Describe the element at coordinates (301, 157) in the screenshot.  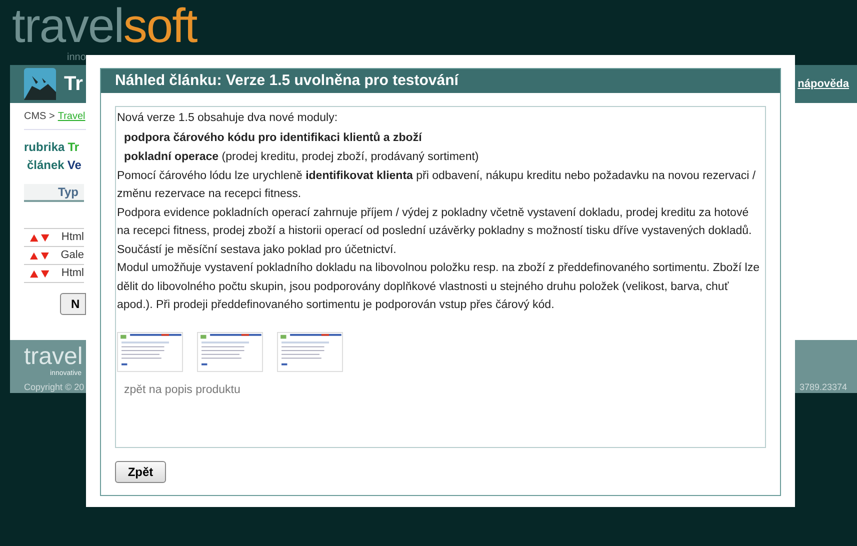
I see `module-item: pokladní operace (prodej kreditu, prodej zboží, prodávaný sortiment)` at that location.